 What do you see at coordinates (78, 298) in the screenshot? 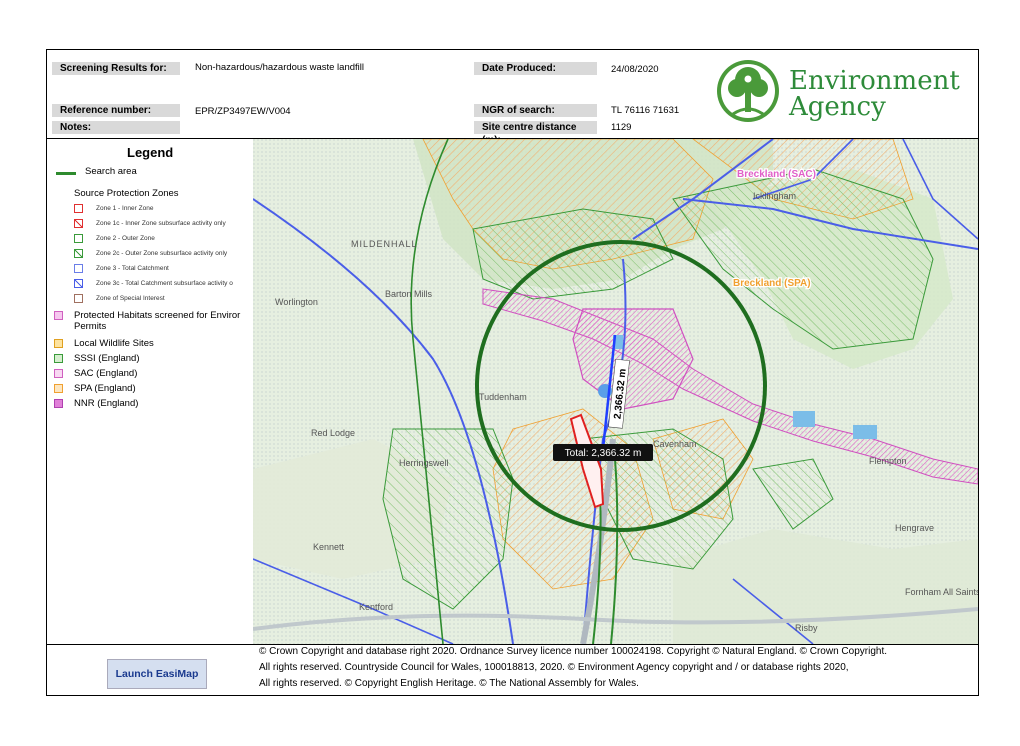
I see `zone-special-interest-swatch` at bounding box center [78, 298].